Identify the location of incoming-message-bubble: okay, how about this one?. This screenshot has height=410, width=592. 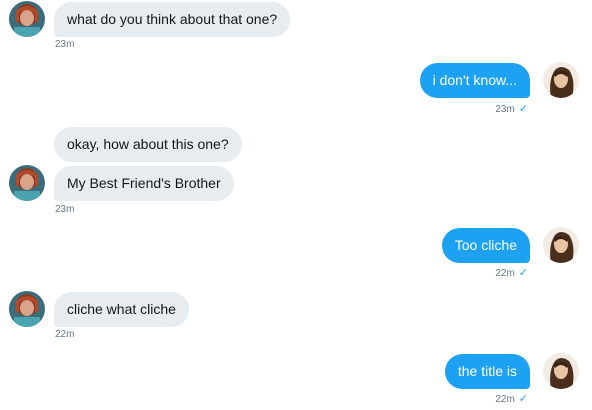
(148, 144).